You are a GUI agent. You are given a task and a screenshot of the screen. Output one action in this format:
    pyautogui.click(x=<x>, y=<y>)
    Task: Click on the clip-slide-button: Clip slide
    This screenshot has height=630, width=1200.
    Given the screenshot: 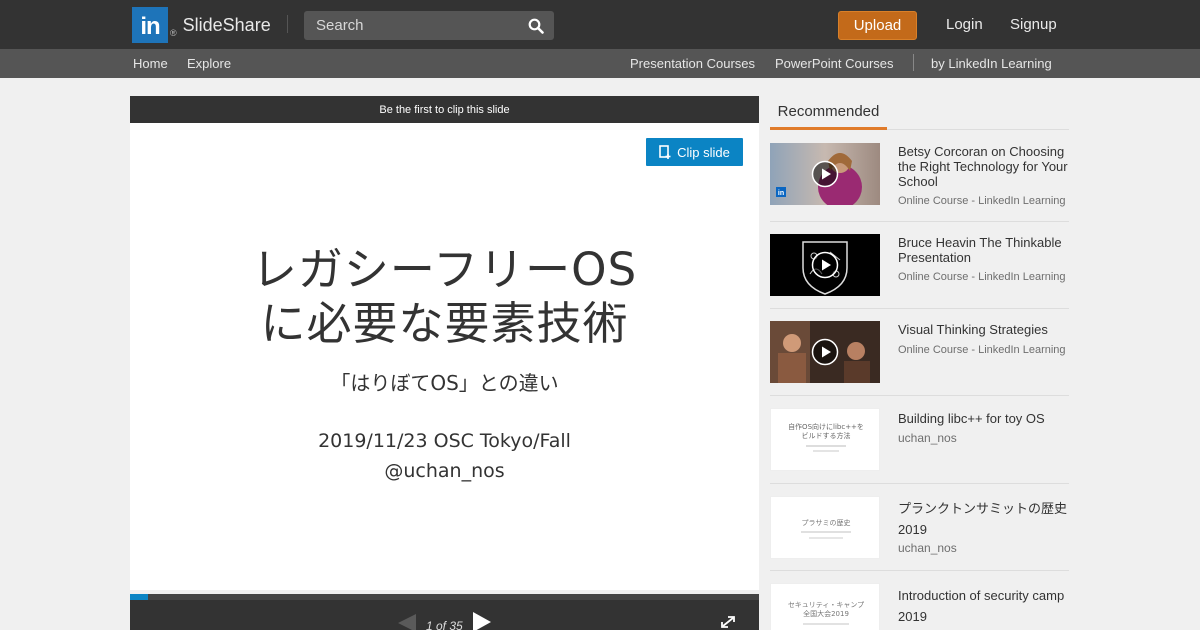 What is the action you would take?
    pyautogui.click(x=694, y=152)
    